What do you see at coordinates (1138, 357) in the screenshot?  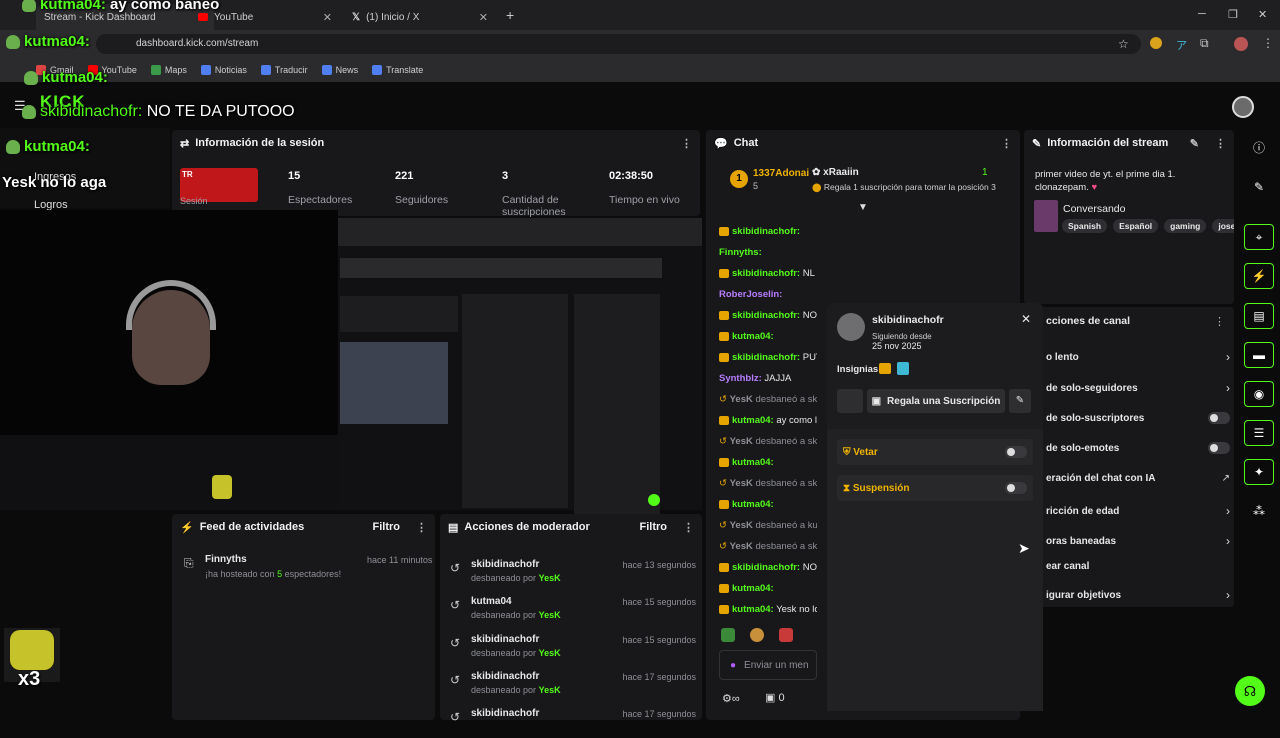 I see `channel-action-row: o lento ›` at bounding box center [1138, 357].